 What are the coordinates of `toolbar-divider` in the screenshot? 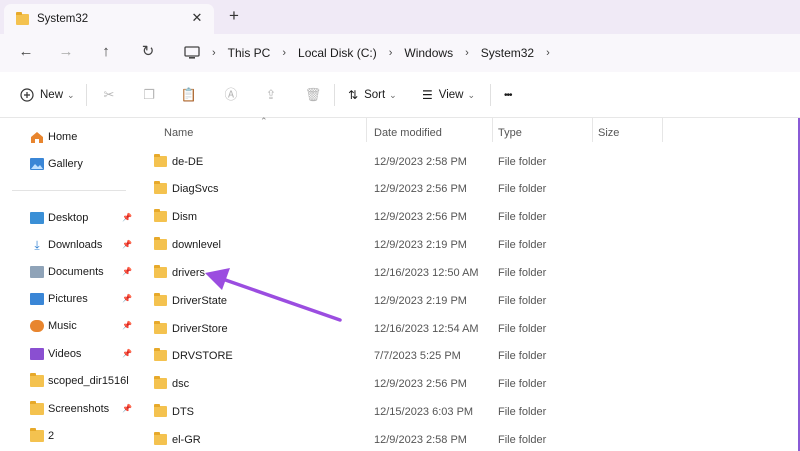 It's located at (86, 95).